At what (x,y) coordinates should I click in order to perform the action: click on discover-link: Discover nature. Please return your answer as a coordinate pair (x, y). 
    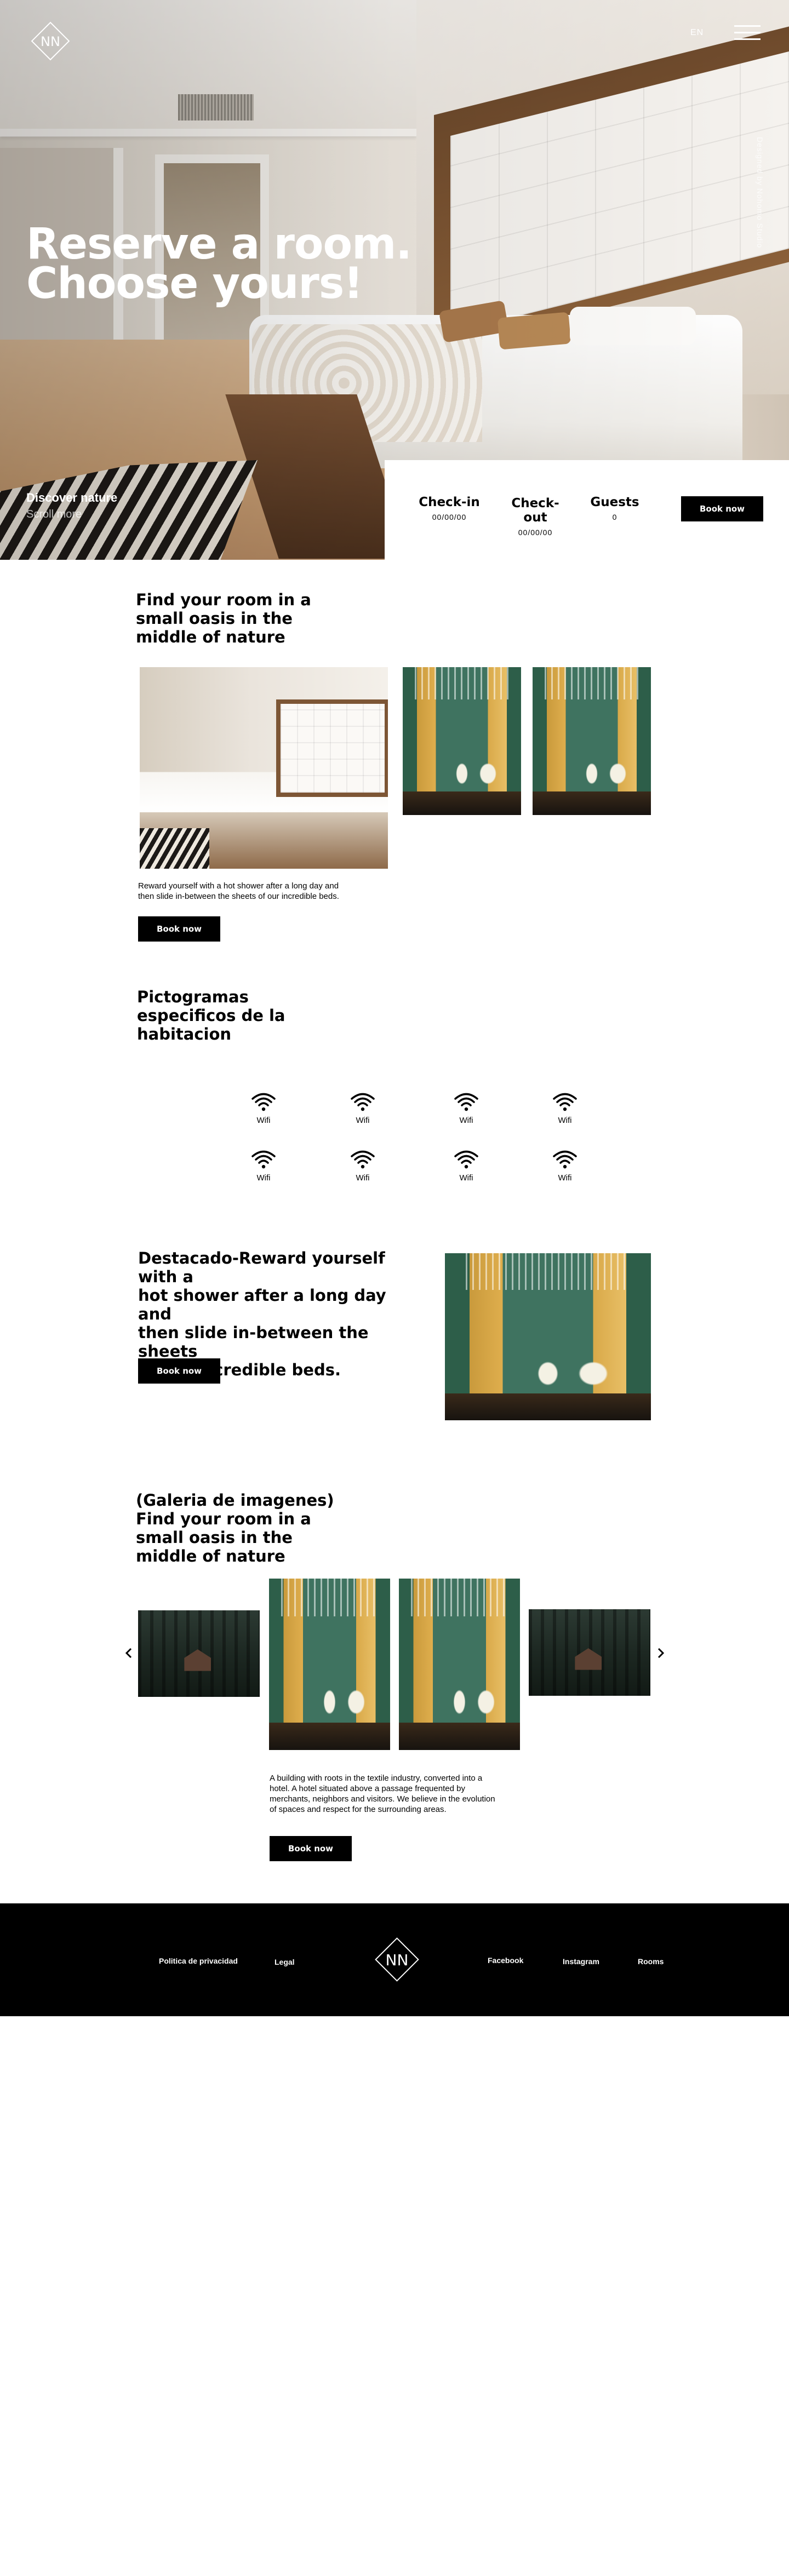
    Looking at the image, I should click on (72, 498).